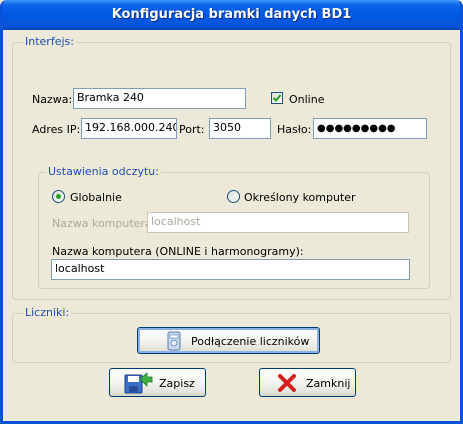 The height and width of the screenshot is (424, 463). What do you see at coordinates (129, 128) in the screenshot?
I see `adres-ip-input: 192.168.000.240` at bounding box center [129, 128].